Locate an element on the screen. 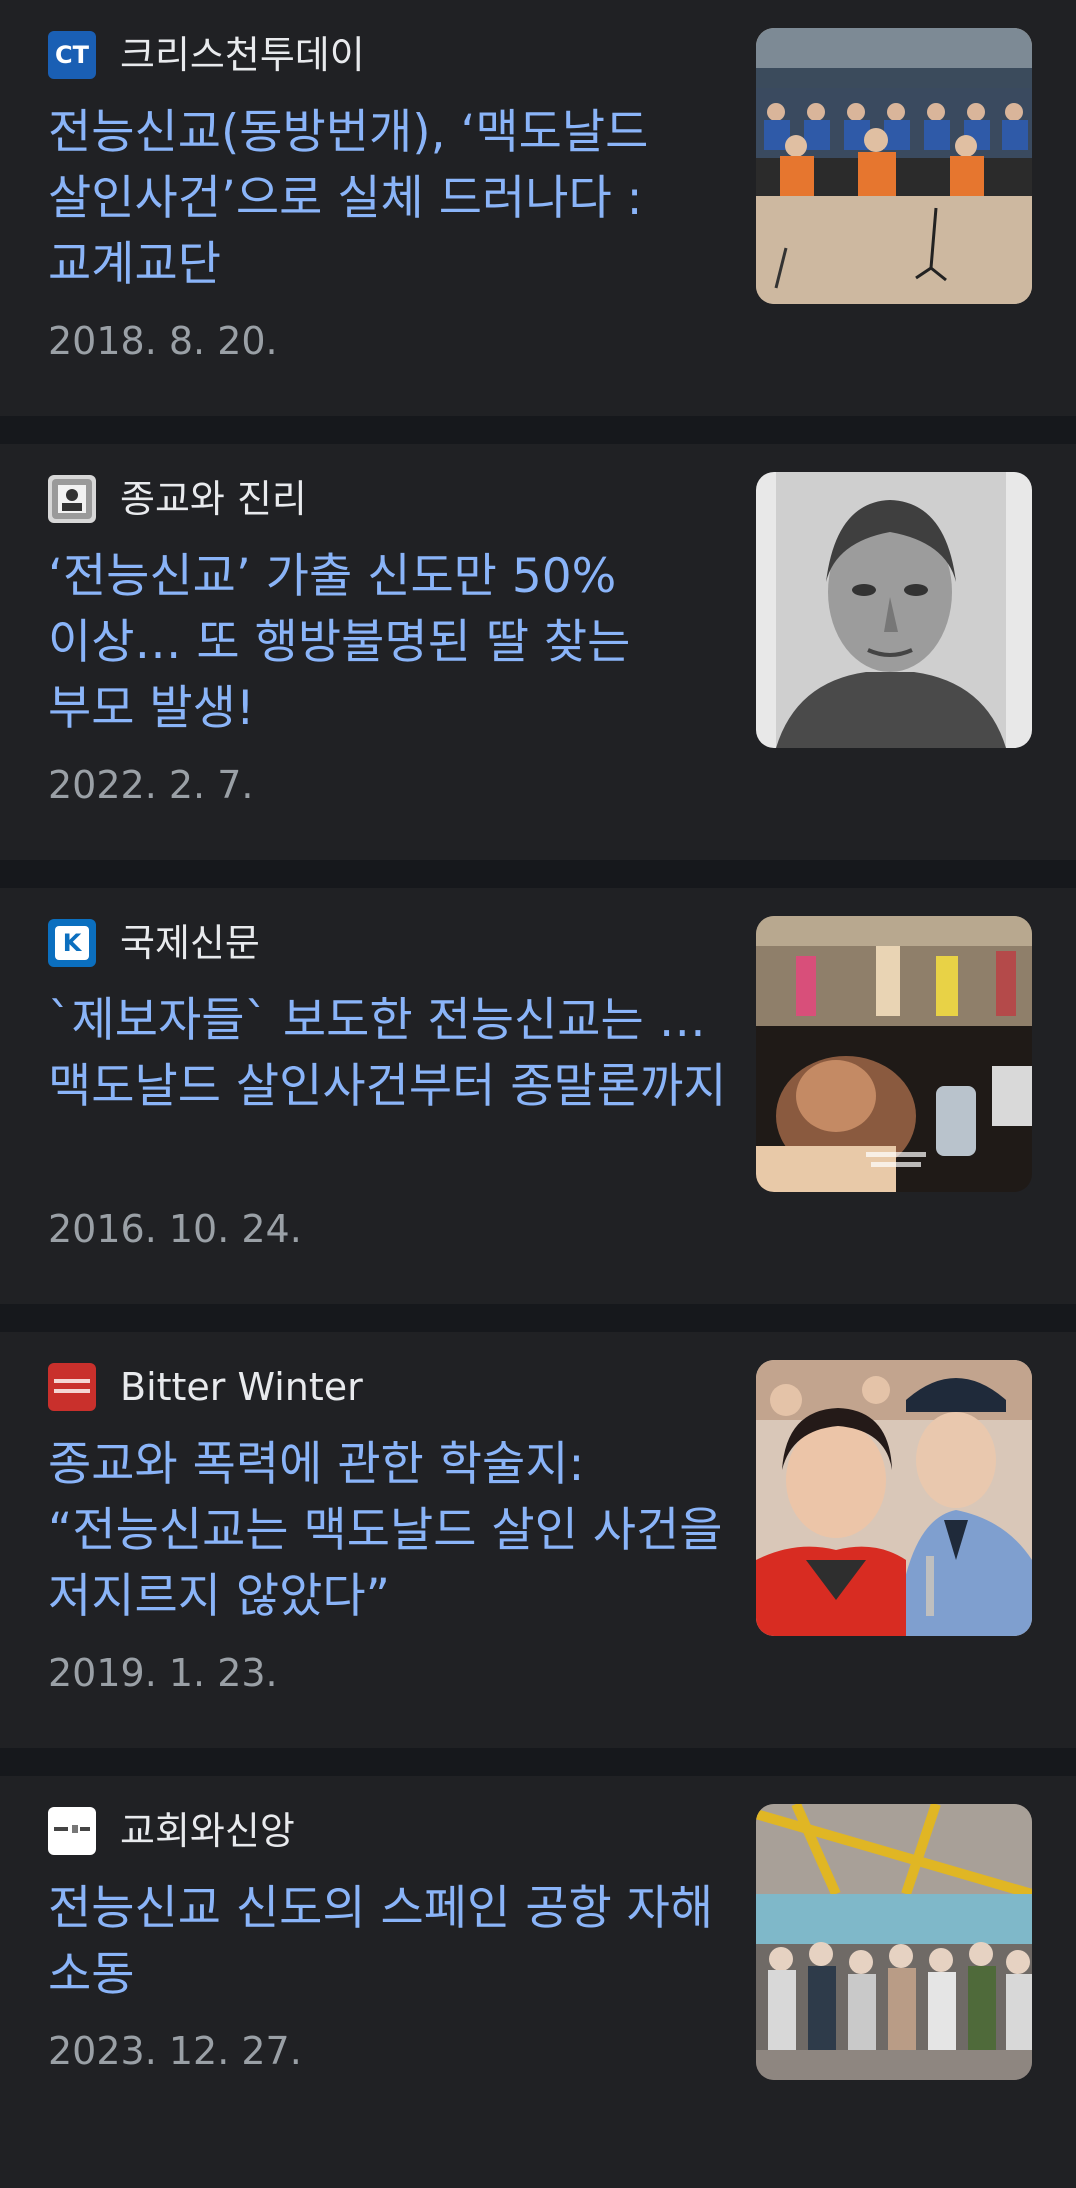 The image size is (1076, 2188). church-faith-logo-icon is located at coordinates (72, 1831).